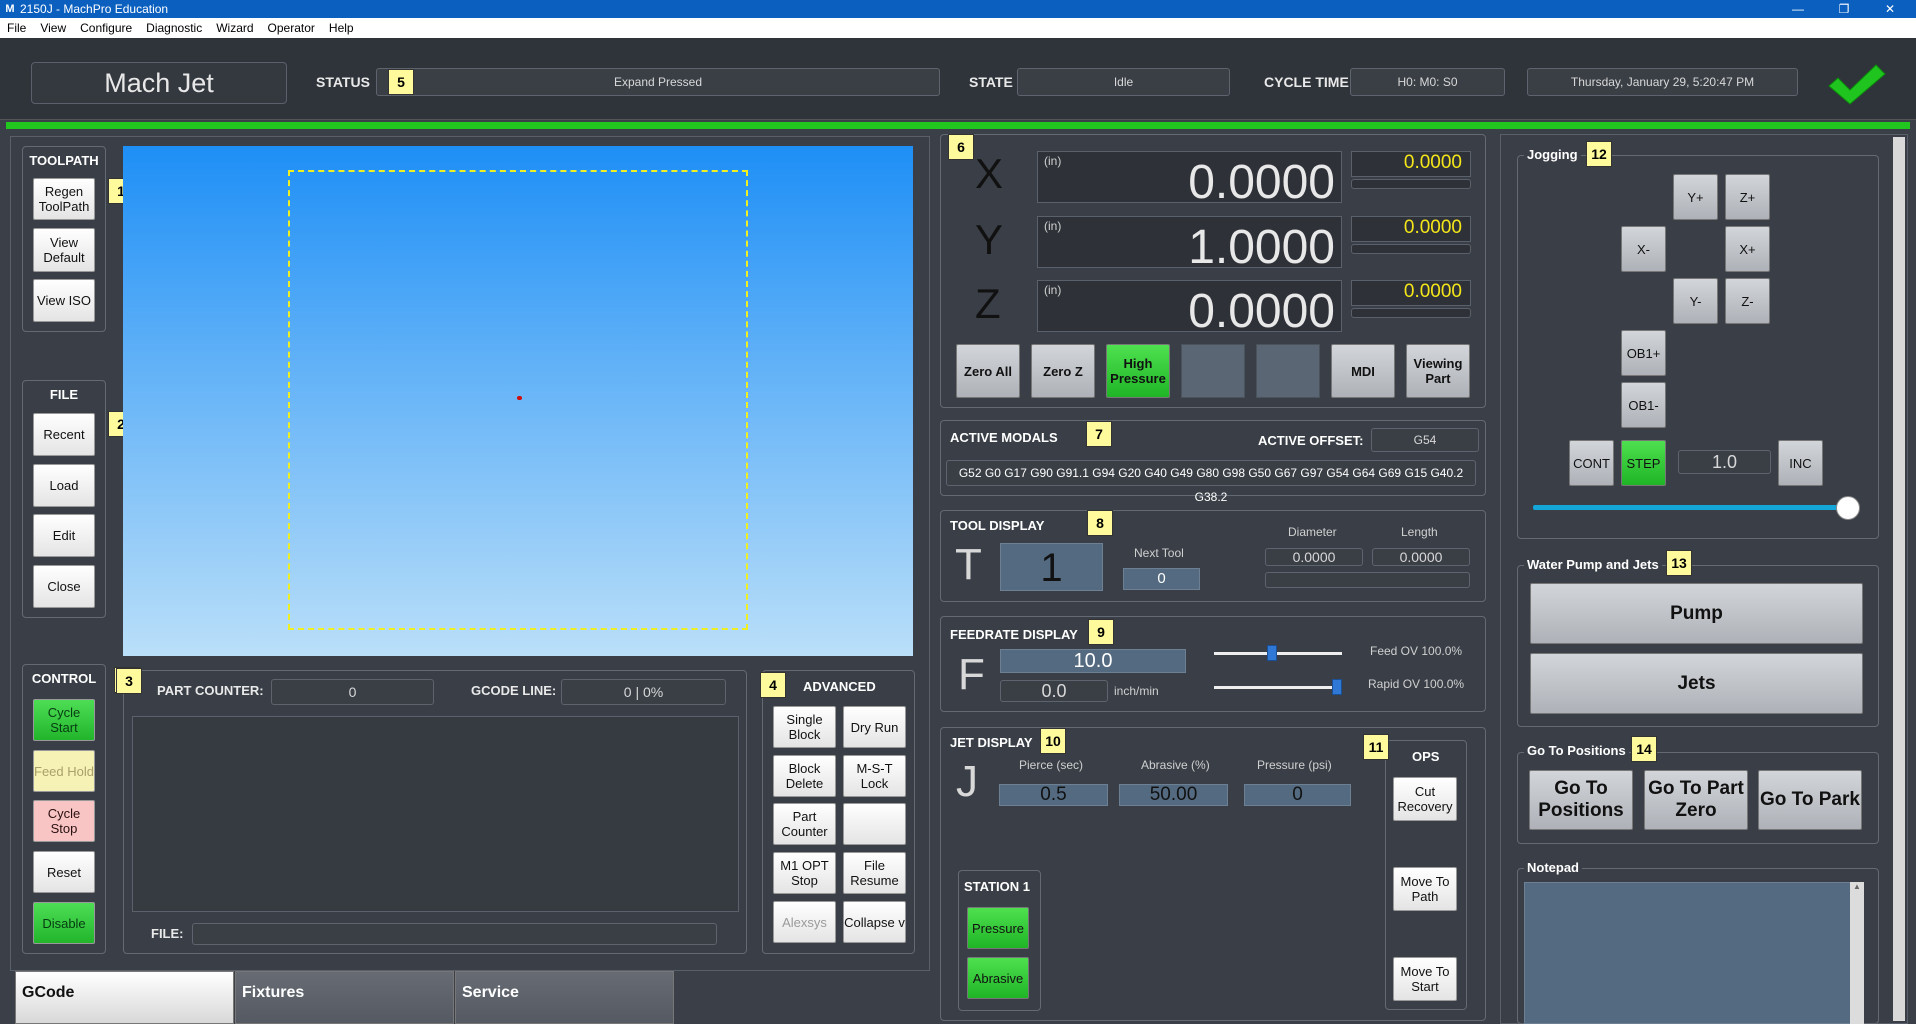 The width and height of the screenshot is (1916, 1024). What do you see at coordinates (1051, 765) in the screenshot?
I see `pierce-label: Pierce (sec)` at bounding box center [1051, 765].